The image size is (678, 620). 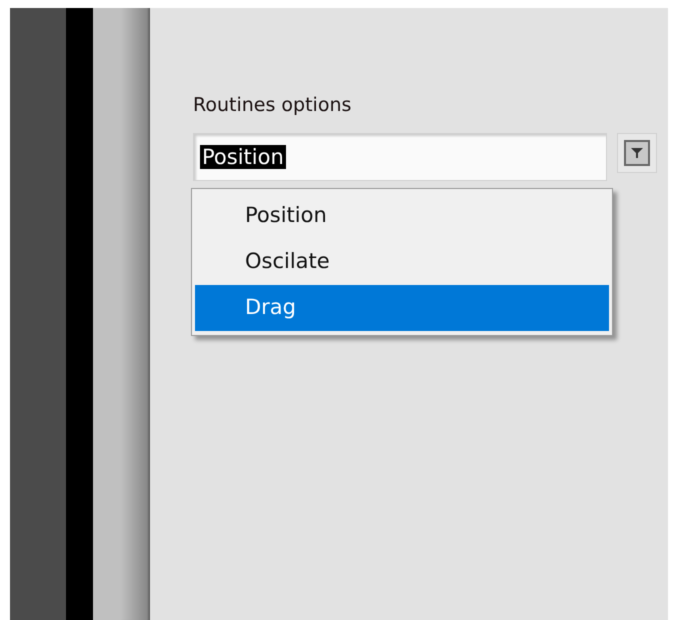 I want to click on dropdown-button, so click(x=637, y=152).